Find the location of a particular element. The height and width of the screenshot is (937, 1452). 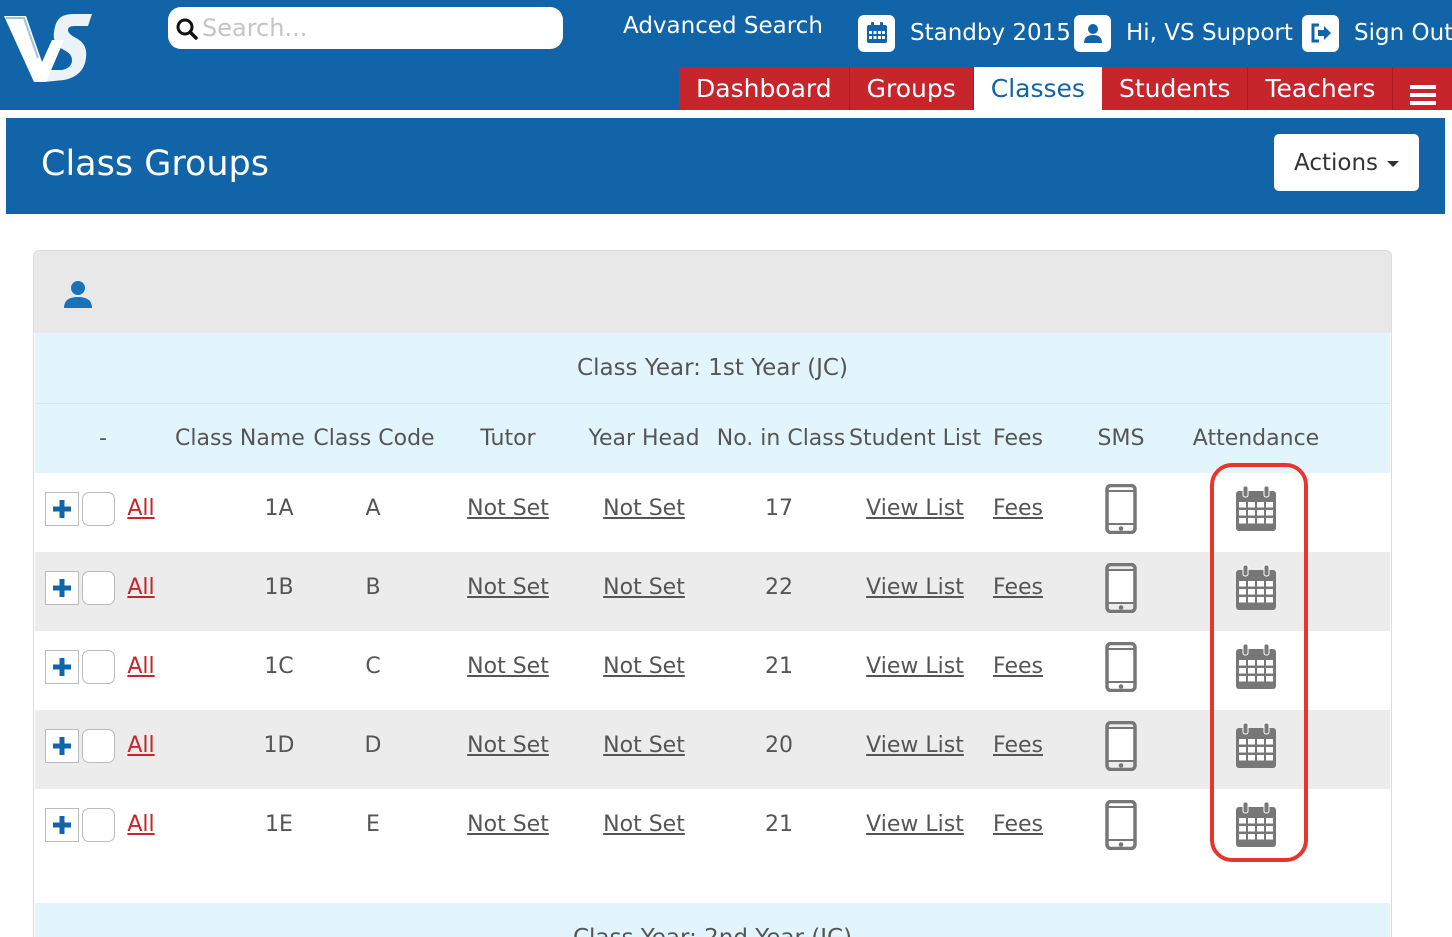

standby-label: Standby 2015 is located at coordinates (990, 33).